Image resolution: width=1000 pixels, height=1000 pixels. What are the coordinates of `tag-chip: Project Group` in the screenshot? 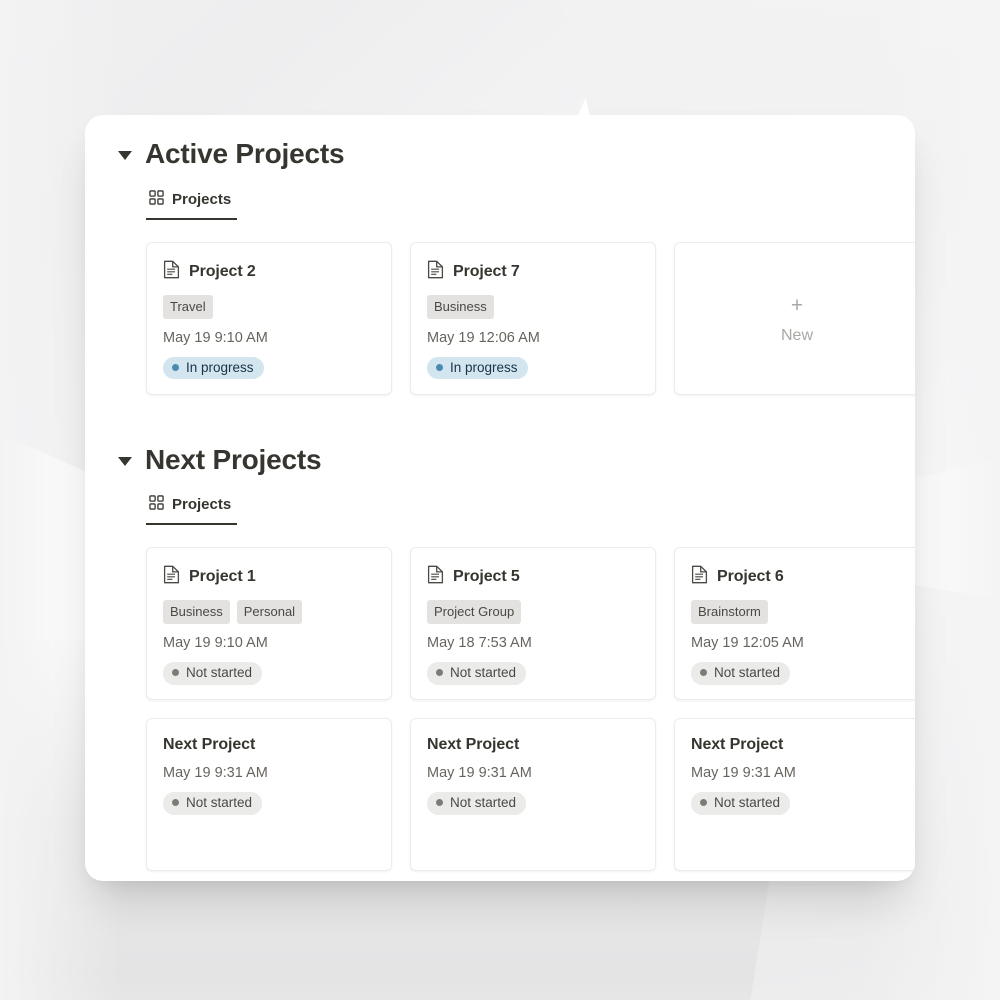 It's located at (474, 612).